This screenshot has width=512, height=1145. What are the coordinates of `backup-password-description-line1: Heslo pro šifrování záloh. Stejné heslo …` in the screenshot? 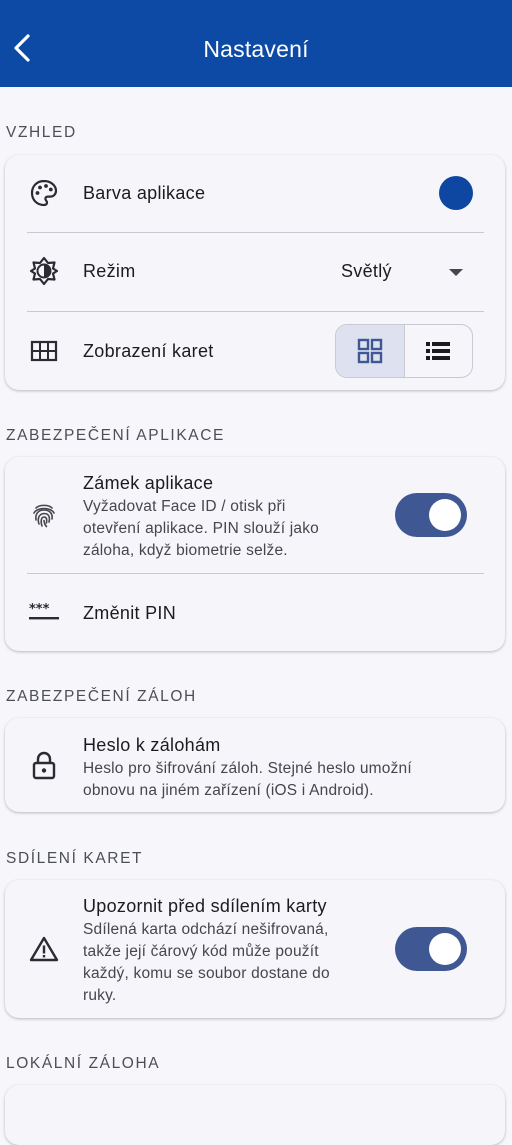 It's located at (247, 768).